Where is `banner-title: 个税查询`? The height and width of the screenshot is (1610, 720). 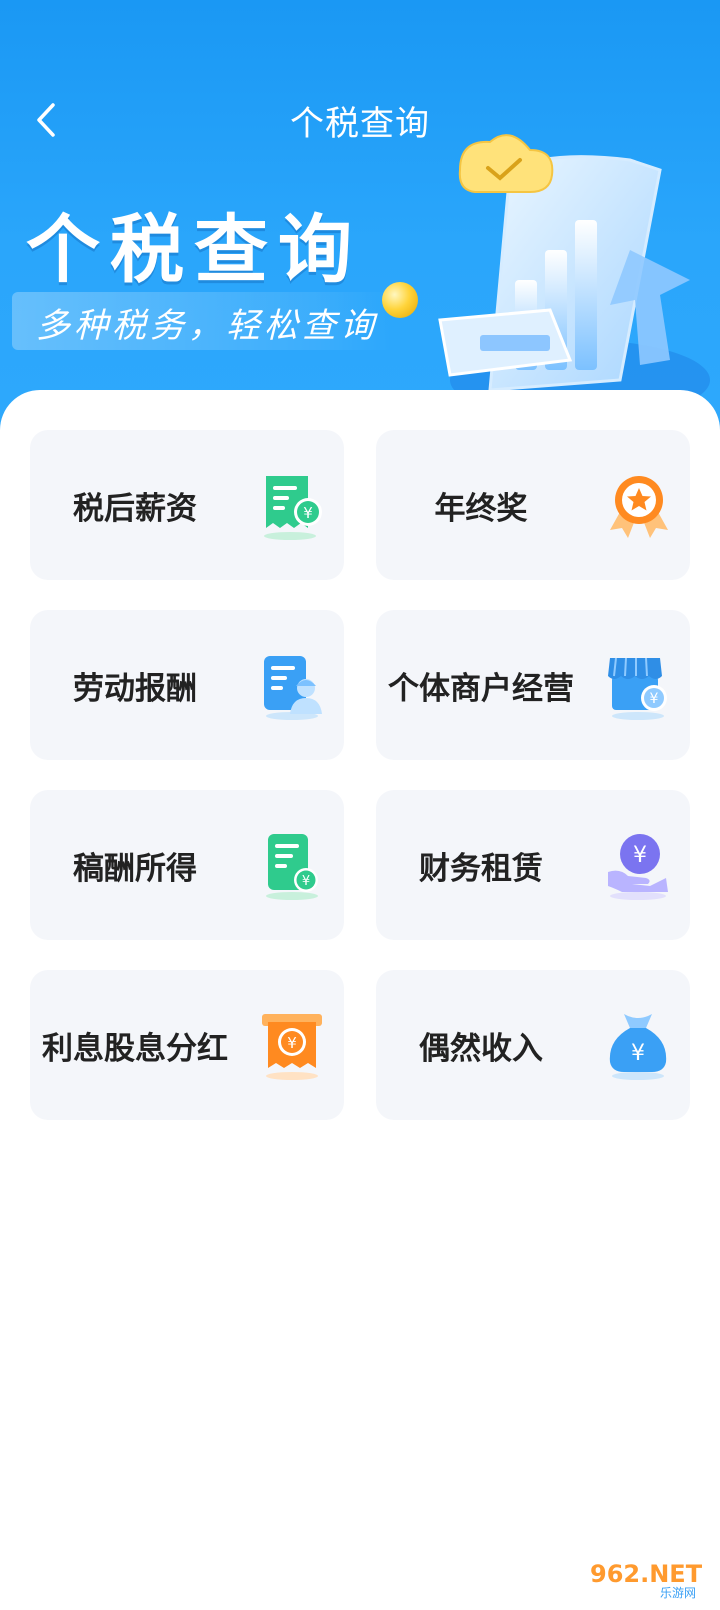 banner-title: 个税查询 is located at coordinates (194, 250).